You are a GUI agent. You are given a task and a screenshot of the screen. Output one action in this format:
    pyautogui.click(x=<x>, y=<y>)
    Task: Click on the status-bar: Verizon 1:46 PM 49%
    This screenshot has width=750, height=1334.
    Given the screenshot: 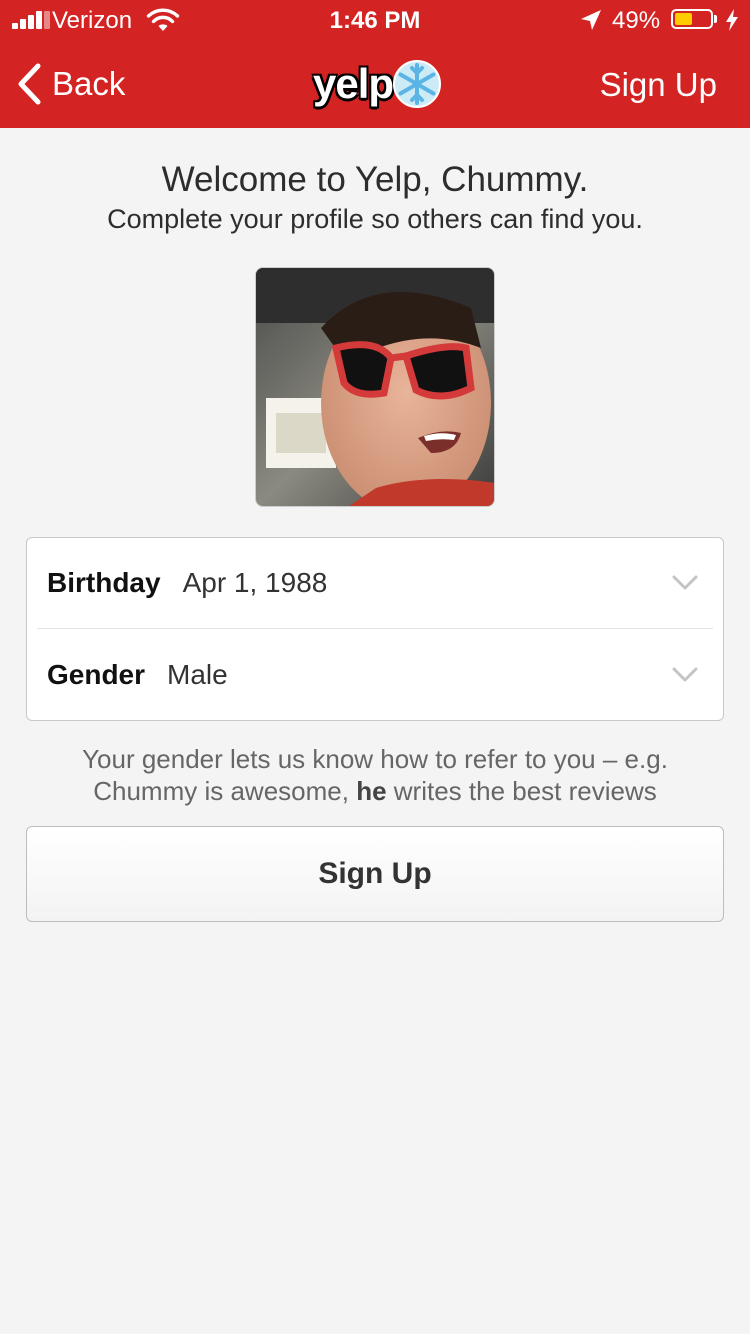 What is the action you would take?
    pyautogui.click(x=375, y=20)
    